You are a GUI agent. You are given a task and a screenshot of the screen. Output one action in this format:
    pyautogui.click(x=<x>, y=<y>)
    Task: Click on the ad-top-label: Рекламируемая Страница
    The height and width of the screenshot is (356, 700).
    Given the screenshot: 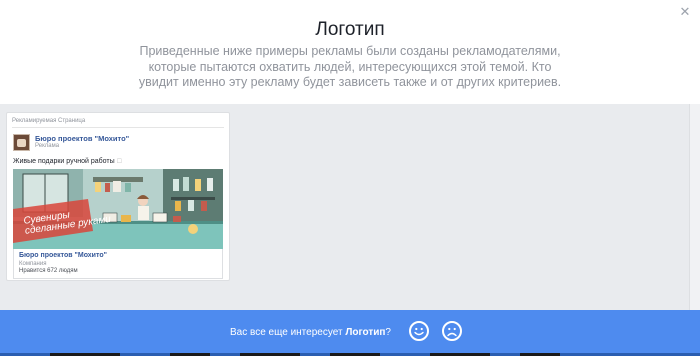 What is the action you would take?
    pyautogui.click(x=49, y=121)
    